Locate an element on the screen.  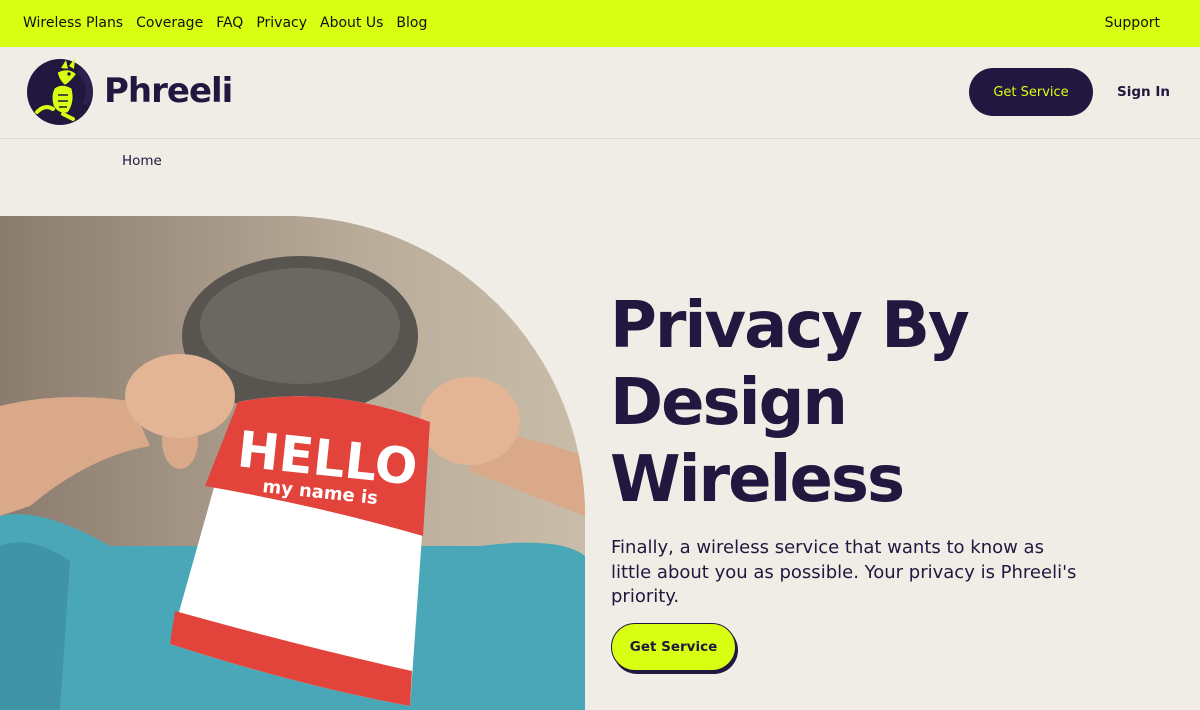
nav-link-blog: Blog is located at coordinates (411, 23).